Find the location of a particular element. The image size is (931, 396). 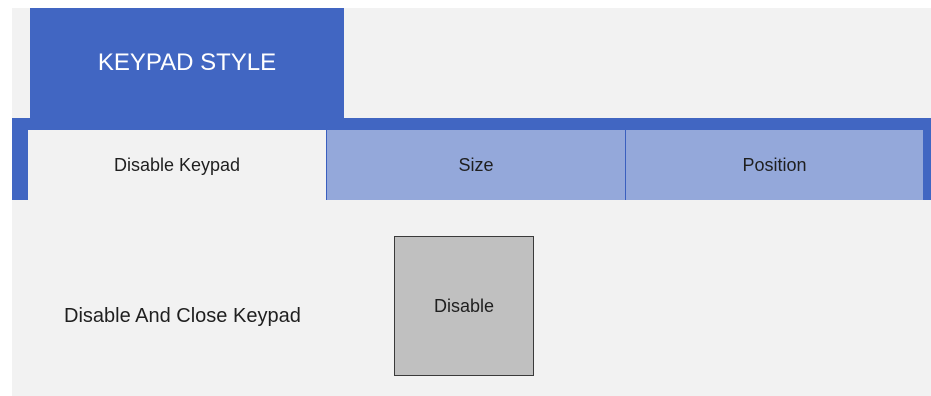

tab-label: Size is located at coordinates (476, 164).